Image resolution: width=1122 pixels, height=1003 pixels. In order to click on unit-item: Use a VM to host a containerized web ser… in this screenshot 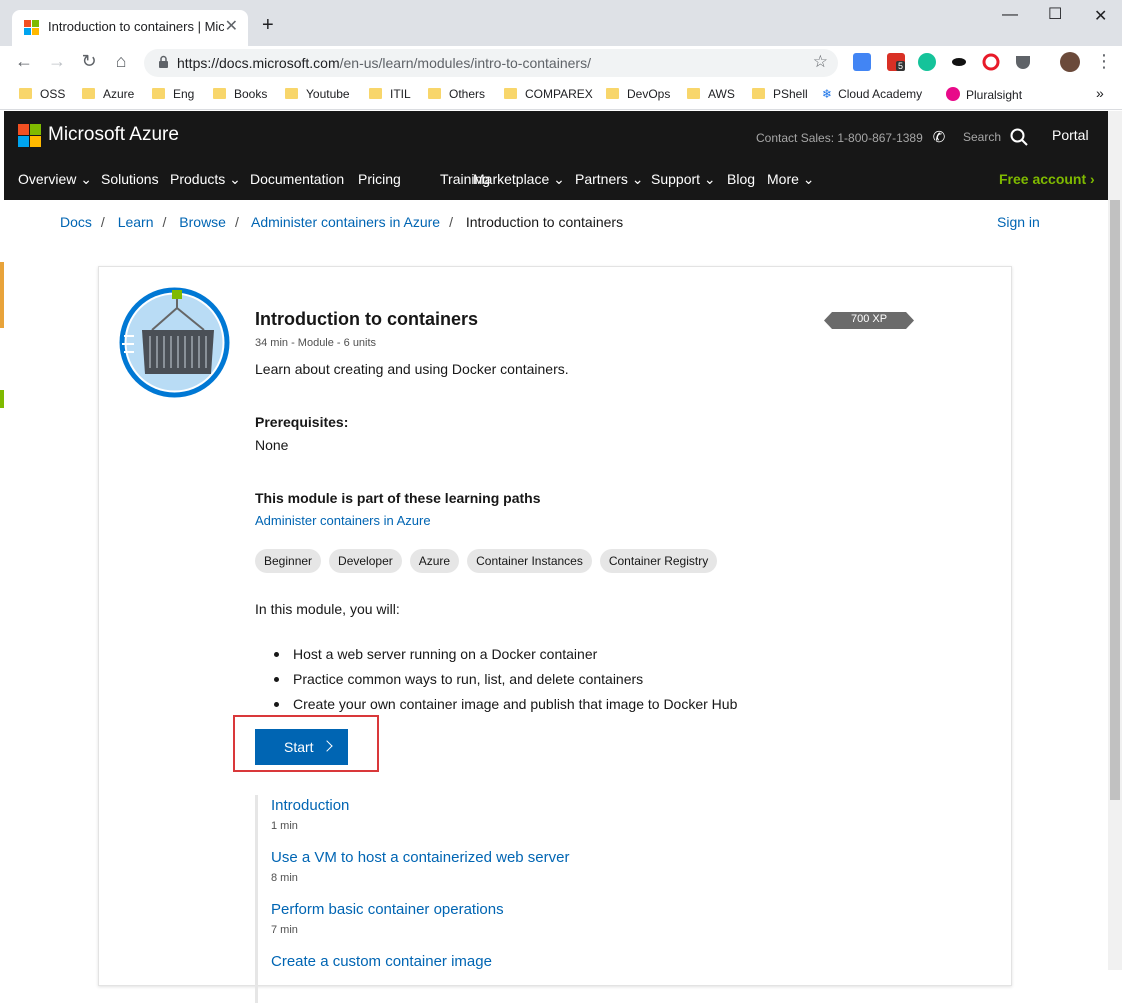, I will do `click(412, 873)`.